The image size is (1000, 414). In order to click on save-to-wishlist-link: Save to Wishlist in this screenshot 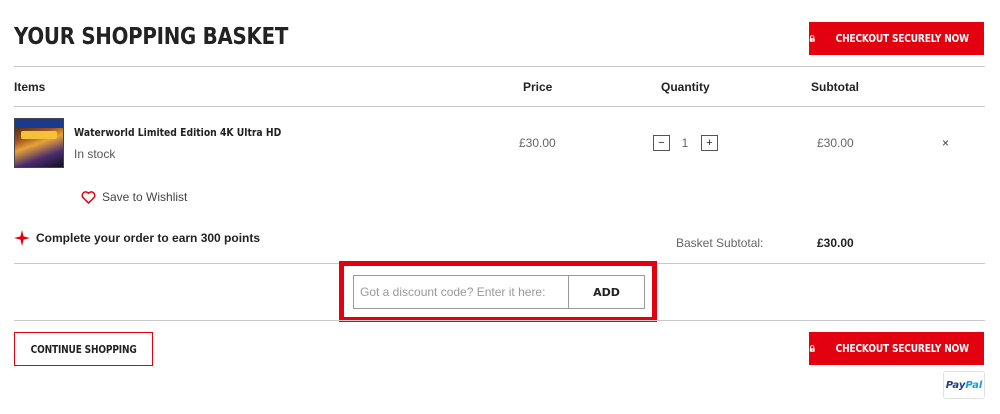, I will do `click(134, 197)`.